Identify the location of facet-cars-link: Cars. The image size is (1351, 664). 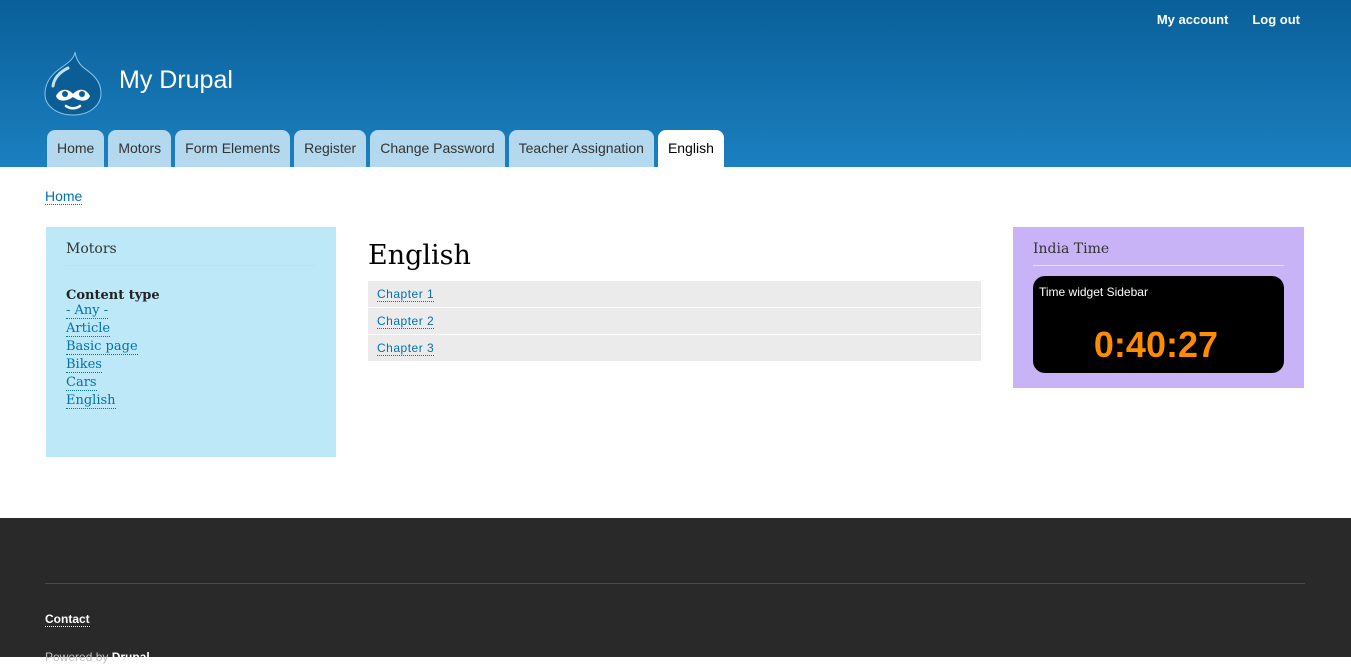
(81, 383).